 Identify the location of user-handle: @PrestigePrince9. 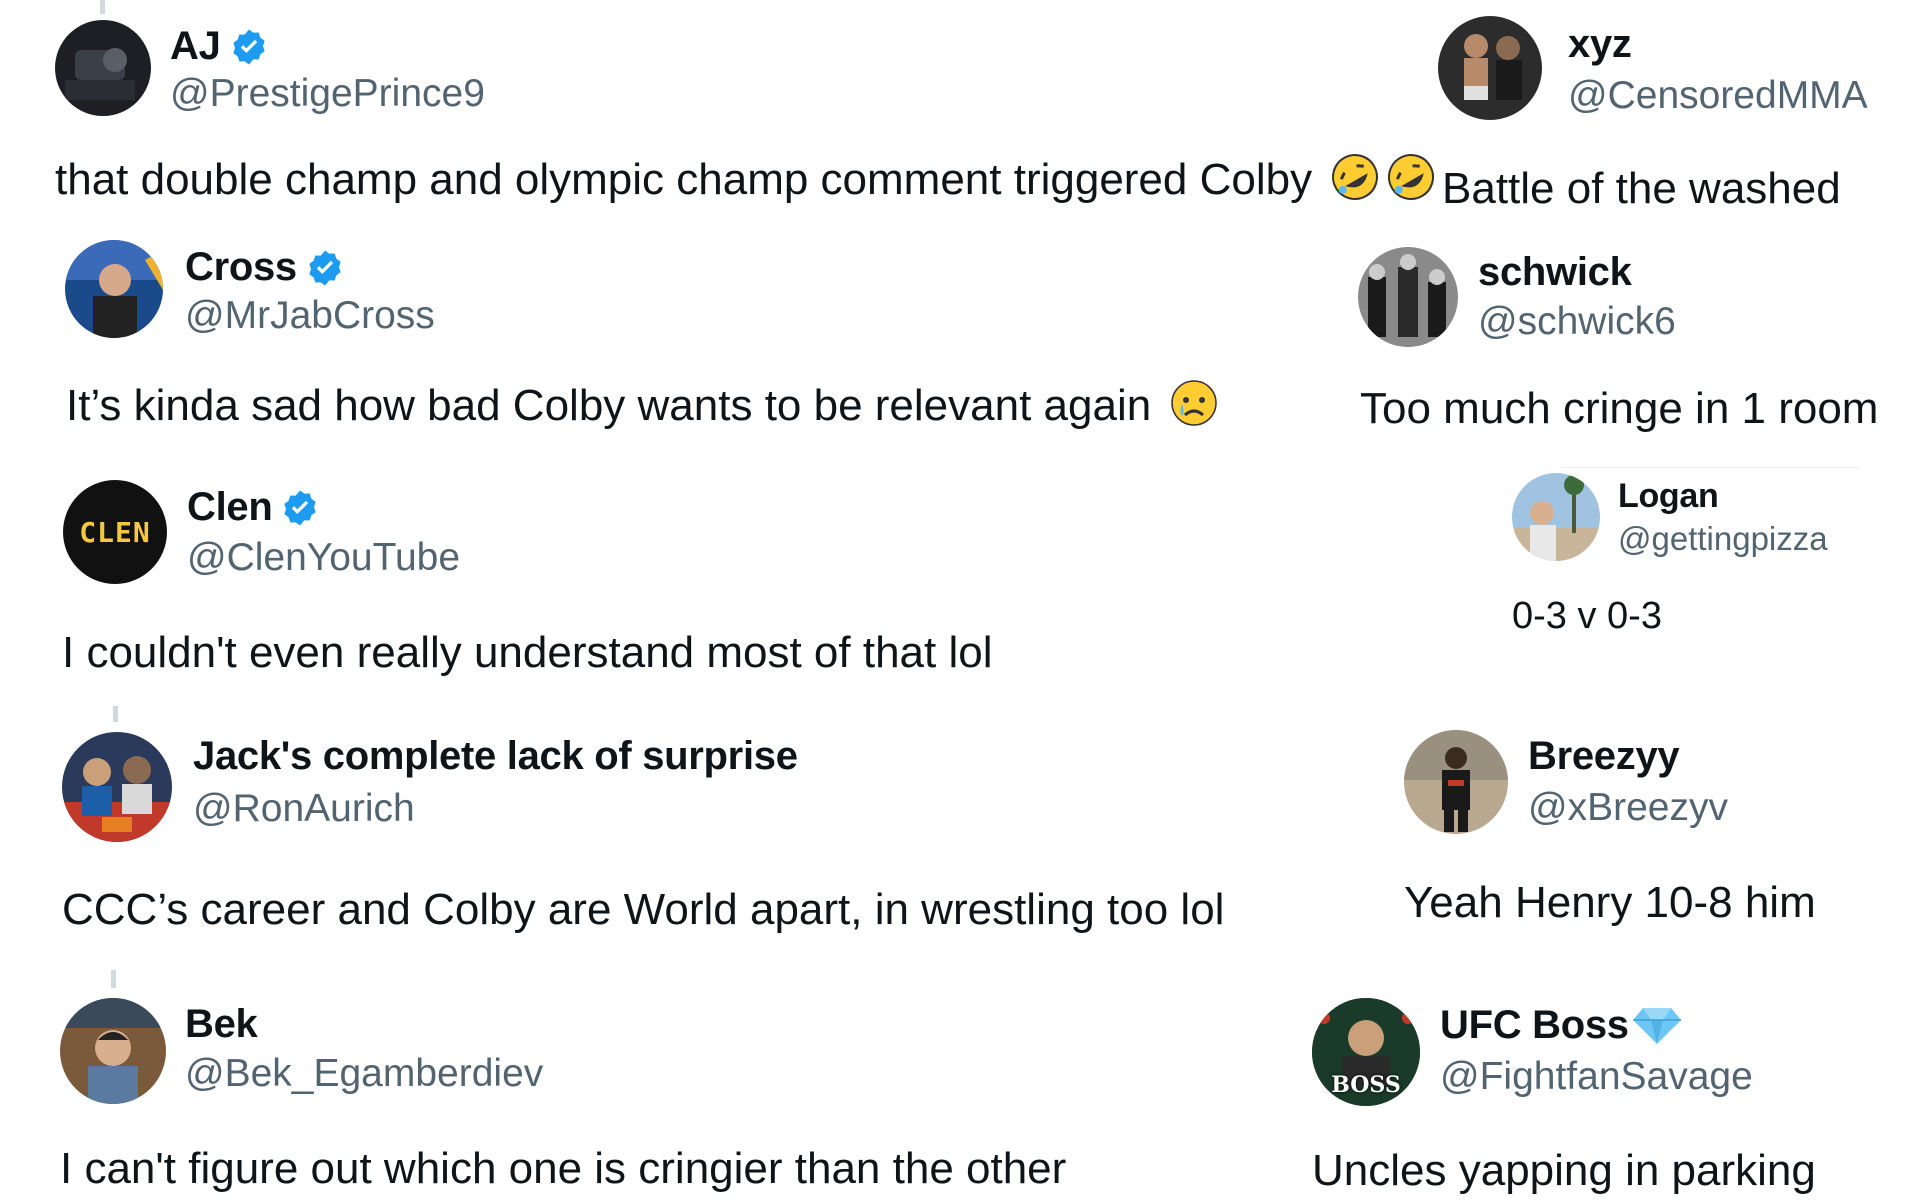
(327, 94).